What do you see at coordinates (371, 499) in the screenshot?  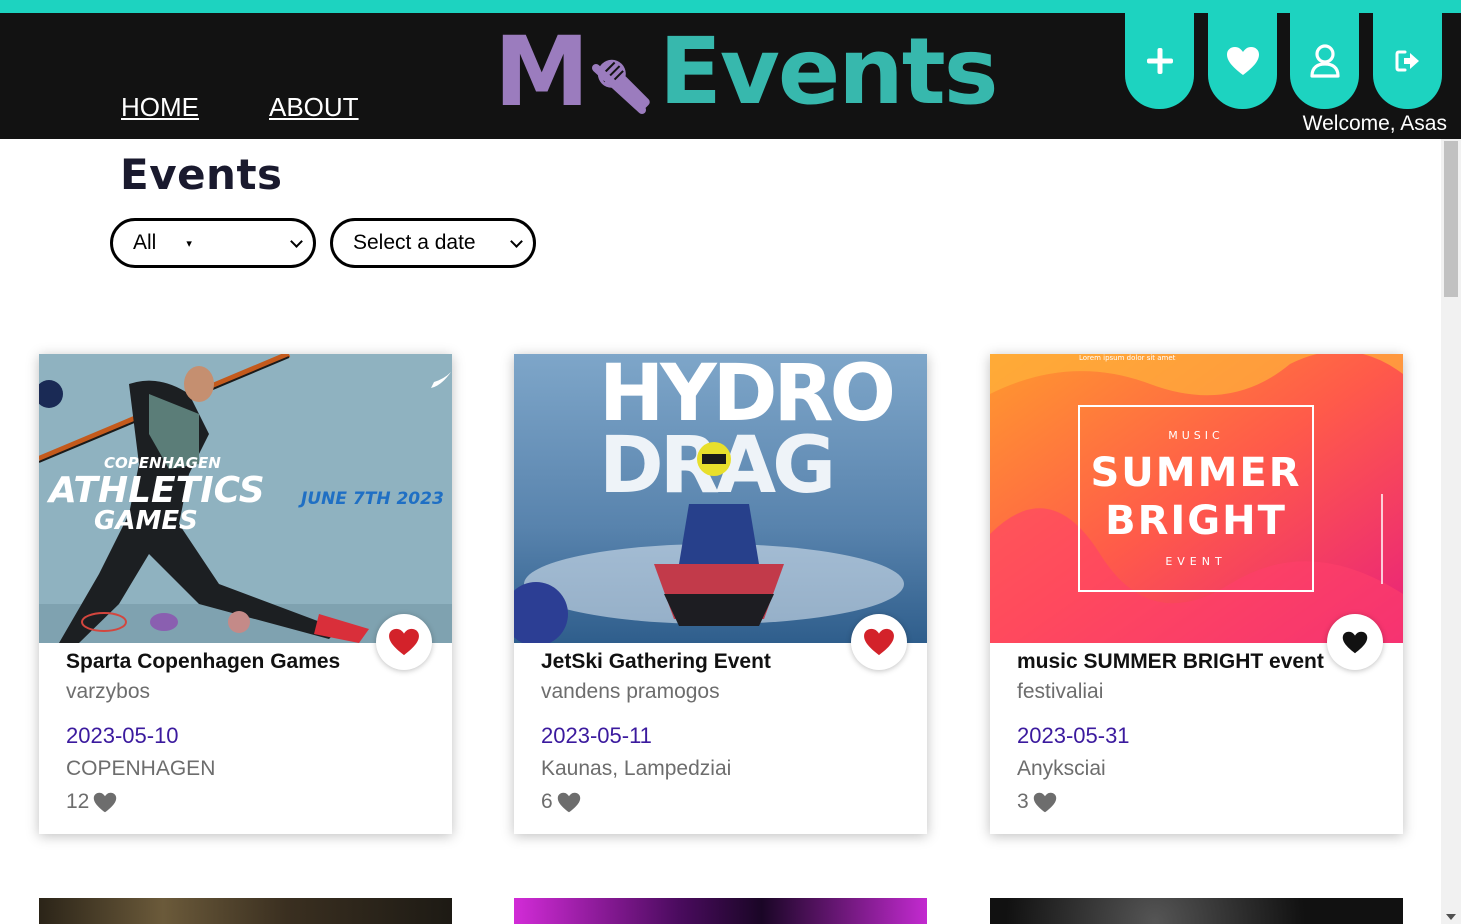 I see `poster-text: JUNE 7TH 2023` at bounding box center [371, 499].